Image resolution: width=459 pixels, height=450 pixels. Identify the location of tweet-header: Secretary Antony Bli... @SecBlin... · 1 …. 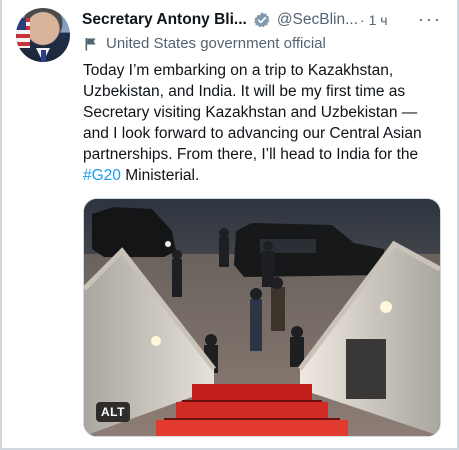
(235, 20).